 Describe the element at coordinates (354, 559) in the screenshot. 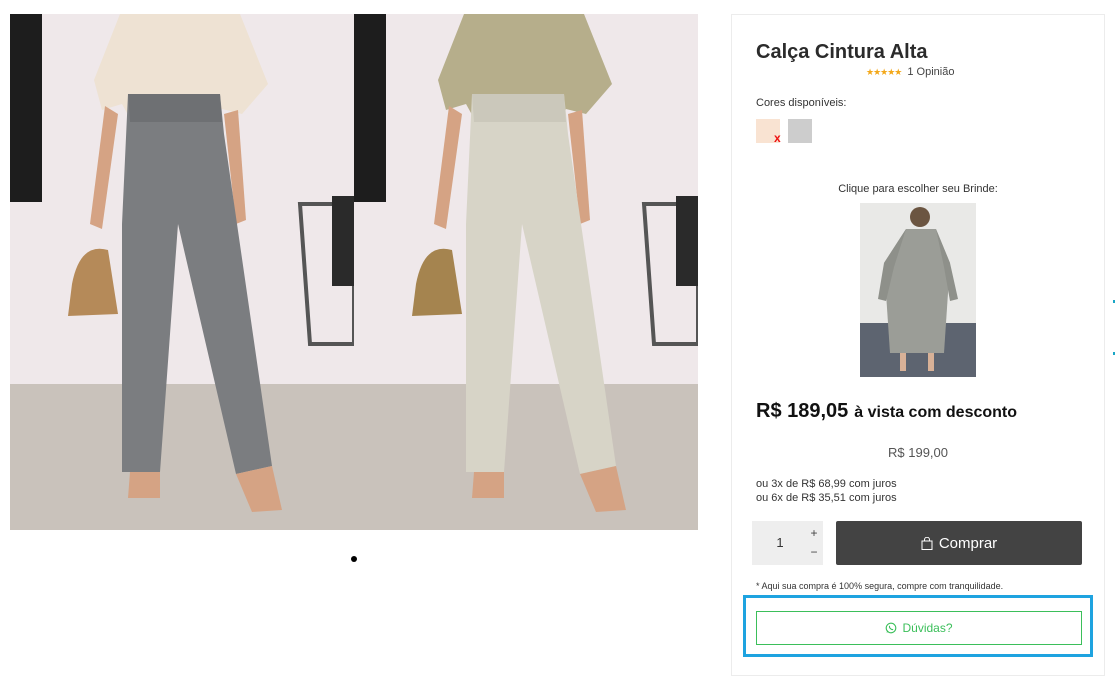

I see `carousel-dot-active` at that location.